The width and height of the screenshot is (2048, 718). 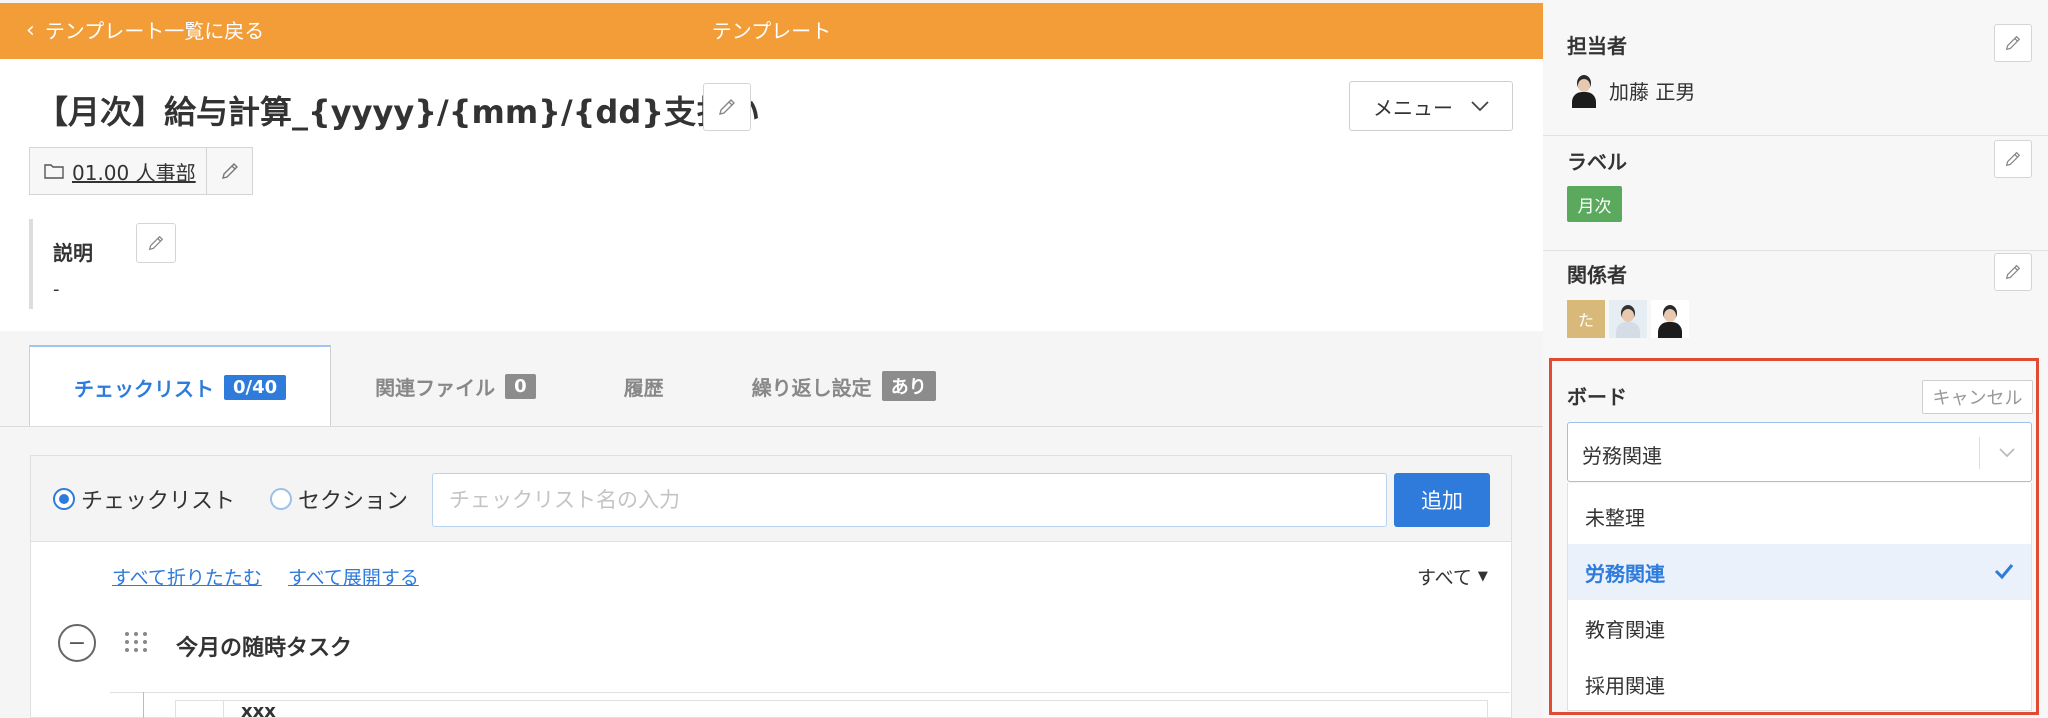 I want to click on tab-checklist: チェックリスト 0/40, so click(x=180, y=386).